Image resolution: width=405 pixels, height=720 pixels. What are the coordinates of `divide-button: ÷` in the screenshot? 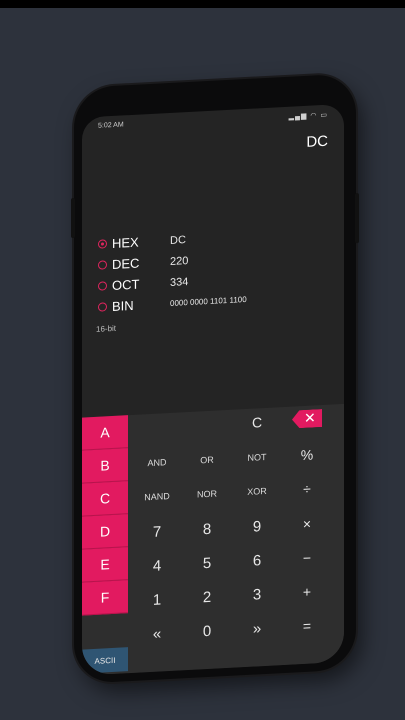 It's located at (307, 488).